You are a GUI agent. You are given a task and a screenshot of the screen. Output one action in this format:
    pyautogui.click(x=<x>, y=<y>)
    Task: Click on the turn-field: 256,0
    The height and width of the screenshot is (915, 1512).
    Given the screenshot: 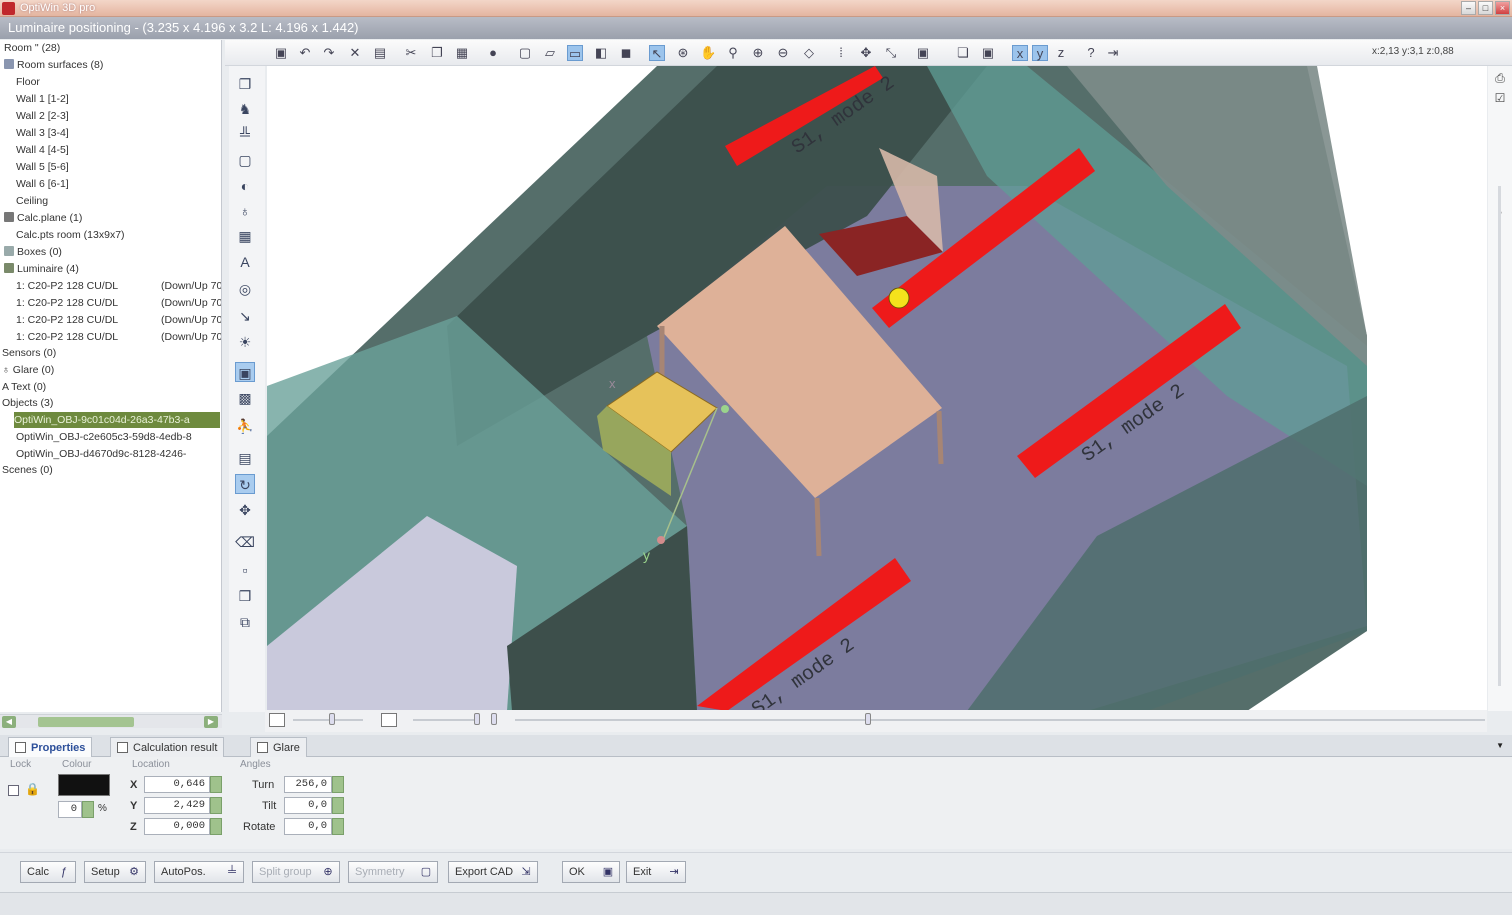 What is the action you would take?
    pyautogui.click(x=308, y=784)
    